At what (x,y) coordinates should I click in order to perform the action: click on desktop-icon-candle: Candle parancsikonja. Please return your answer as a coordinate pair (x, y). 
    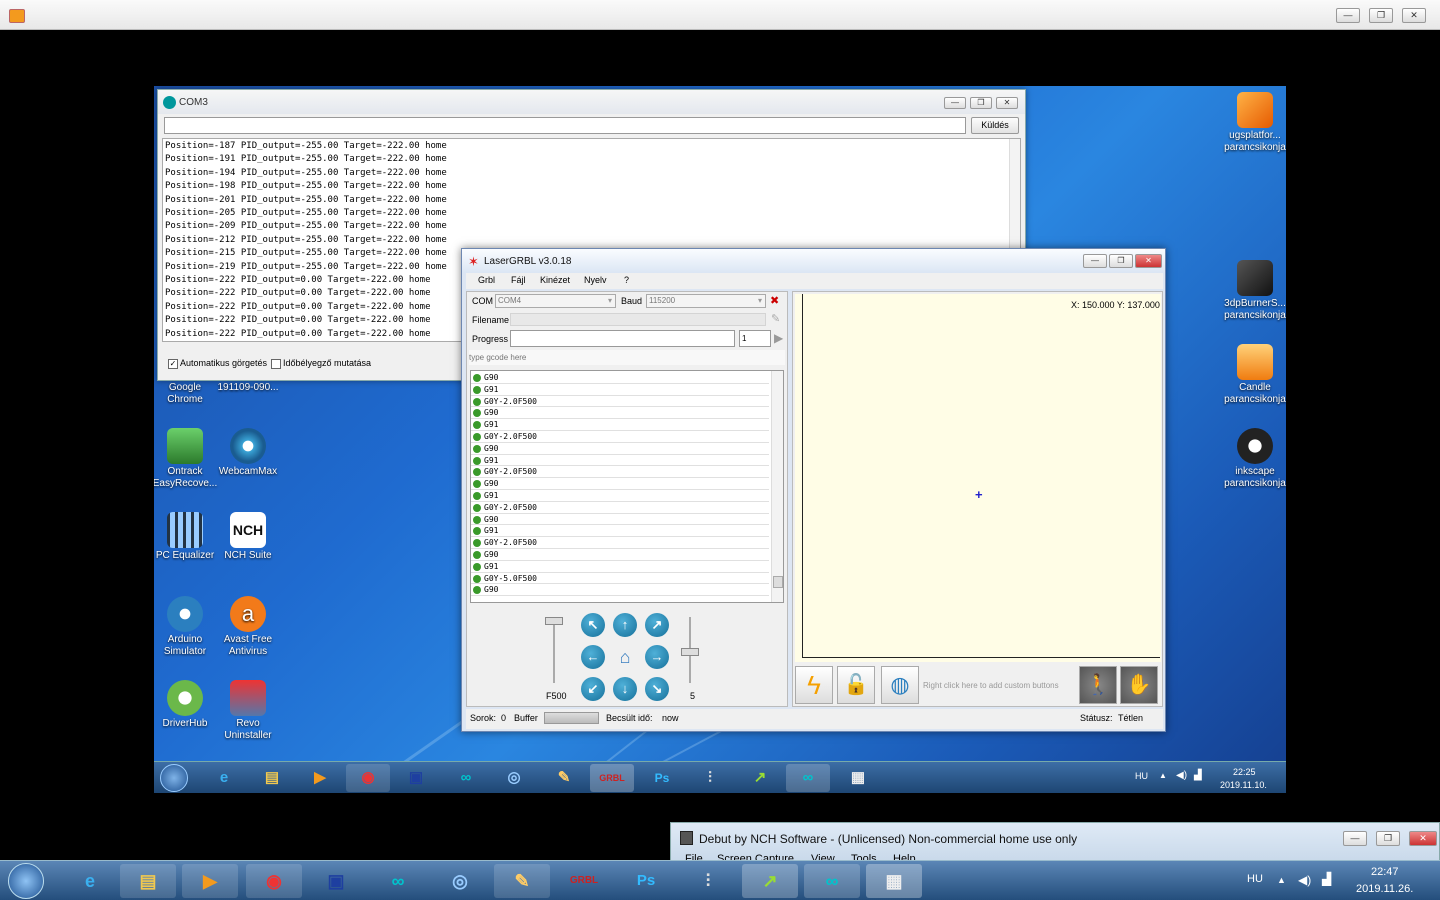
    Looking at the image, I should click on (1253, 375).